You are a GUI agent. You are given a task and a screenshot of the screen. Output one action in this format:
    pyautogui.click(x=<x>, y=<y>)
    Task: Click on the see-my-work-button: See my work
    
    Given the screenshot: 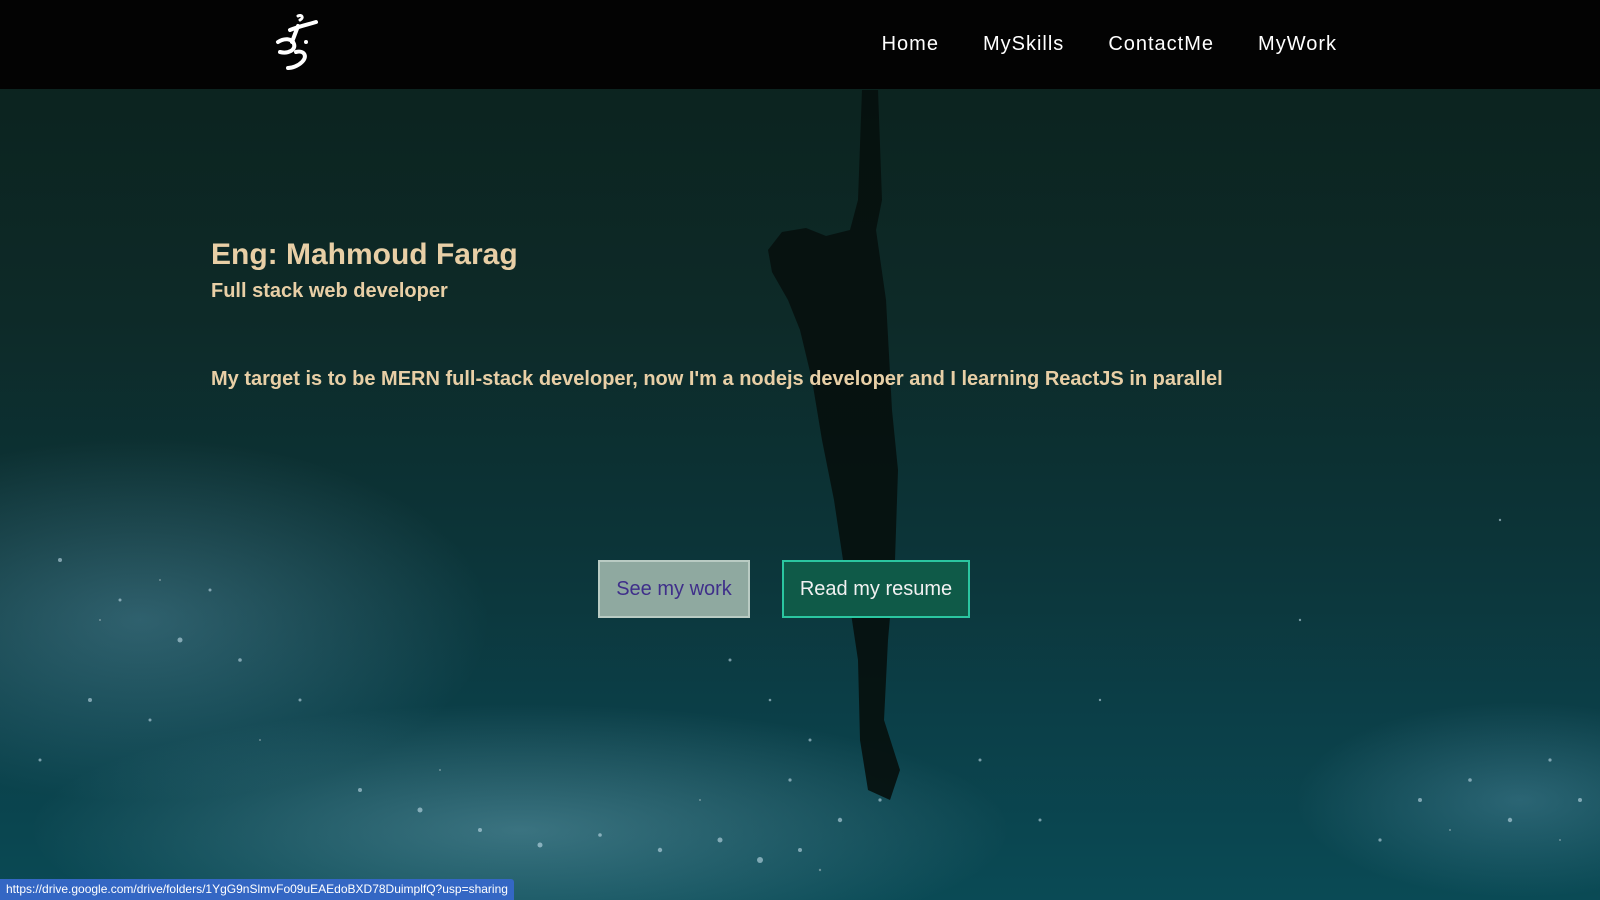 What is the action you would take?
    pyautogui.click(x=674, y=589)
    